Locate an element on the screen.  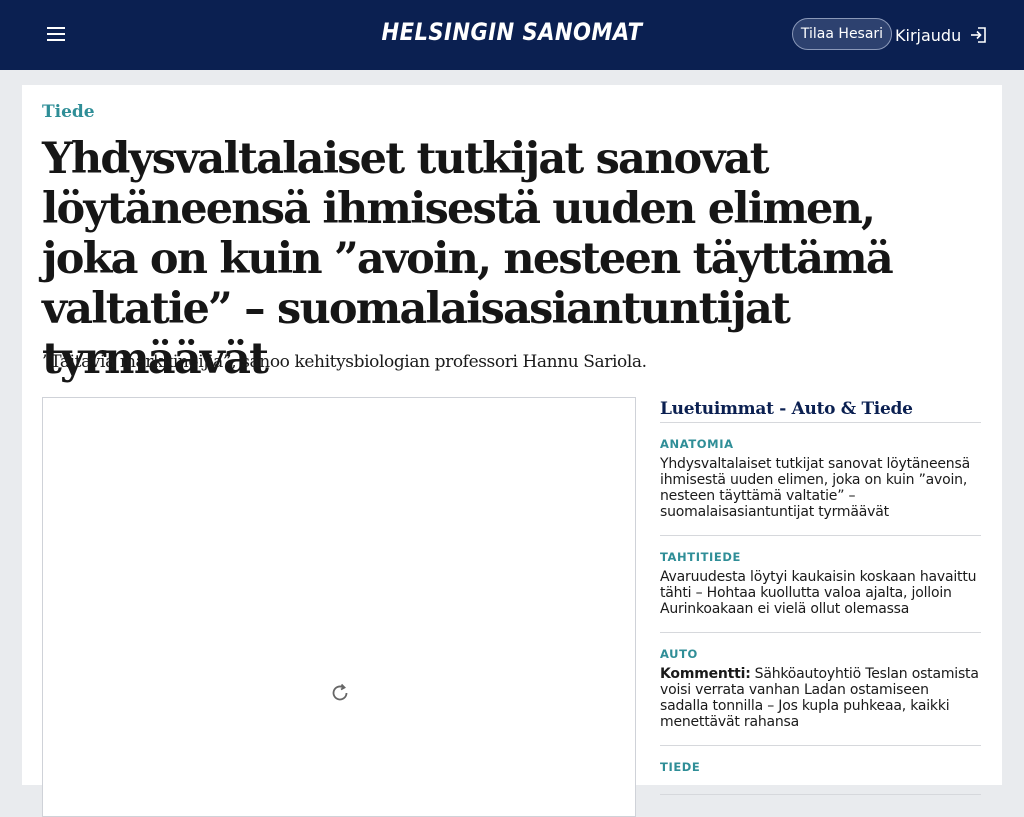
login-button: Kirjaudu is located at coordinates (941, 35).